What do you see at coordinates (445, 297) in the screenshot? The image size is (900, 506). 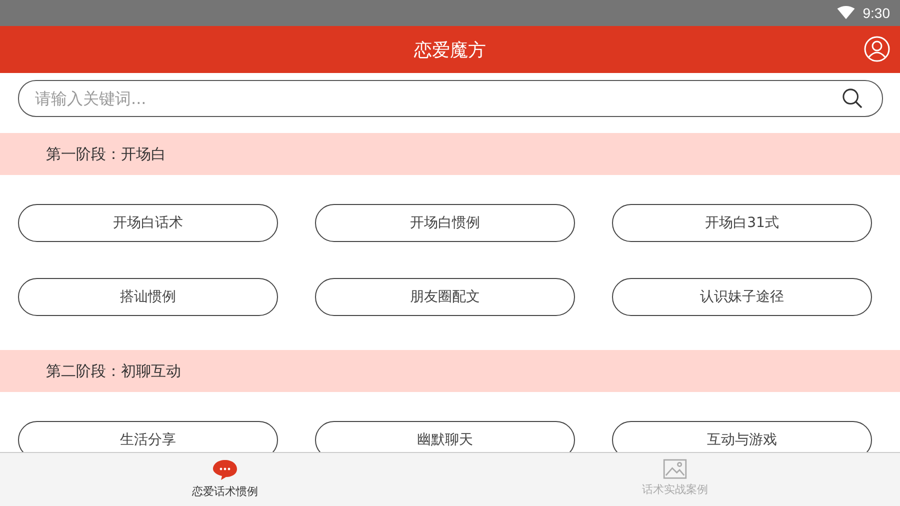 I see `category-button: 朋友圈配文` at bounding box center [445, 297].